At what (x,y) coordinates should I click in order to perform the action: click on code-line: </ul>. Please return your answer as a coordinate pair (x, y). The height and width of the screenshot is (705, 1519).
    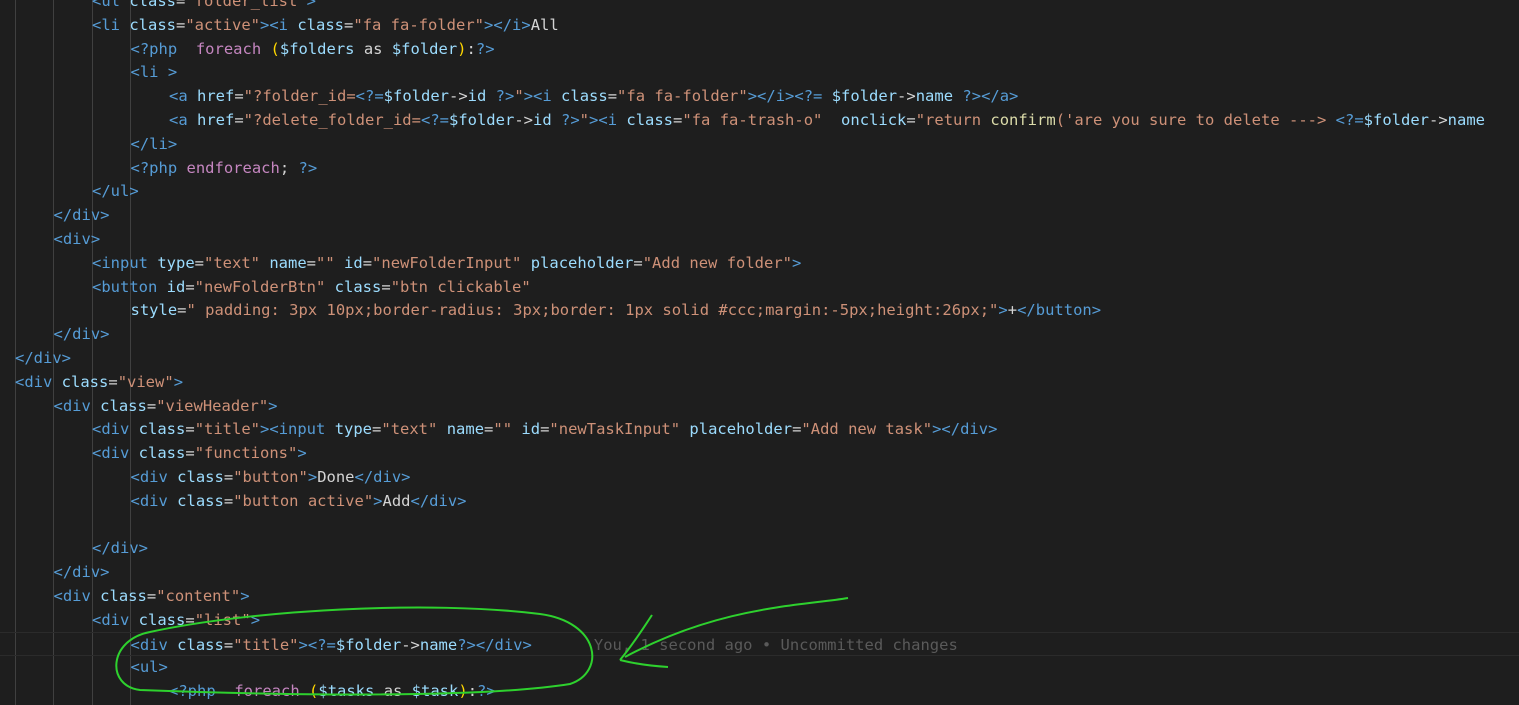
    Looking at the image, I should click on (69, 191).